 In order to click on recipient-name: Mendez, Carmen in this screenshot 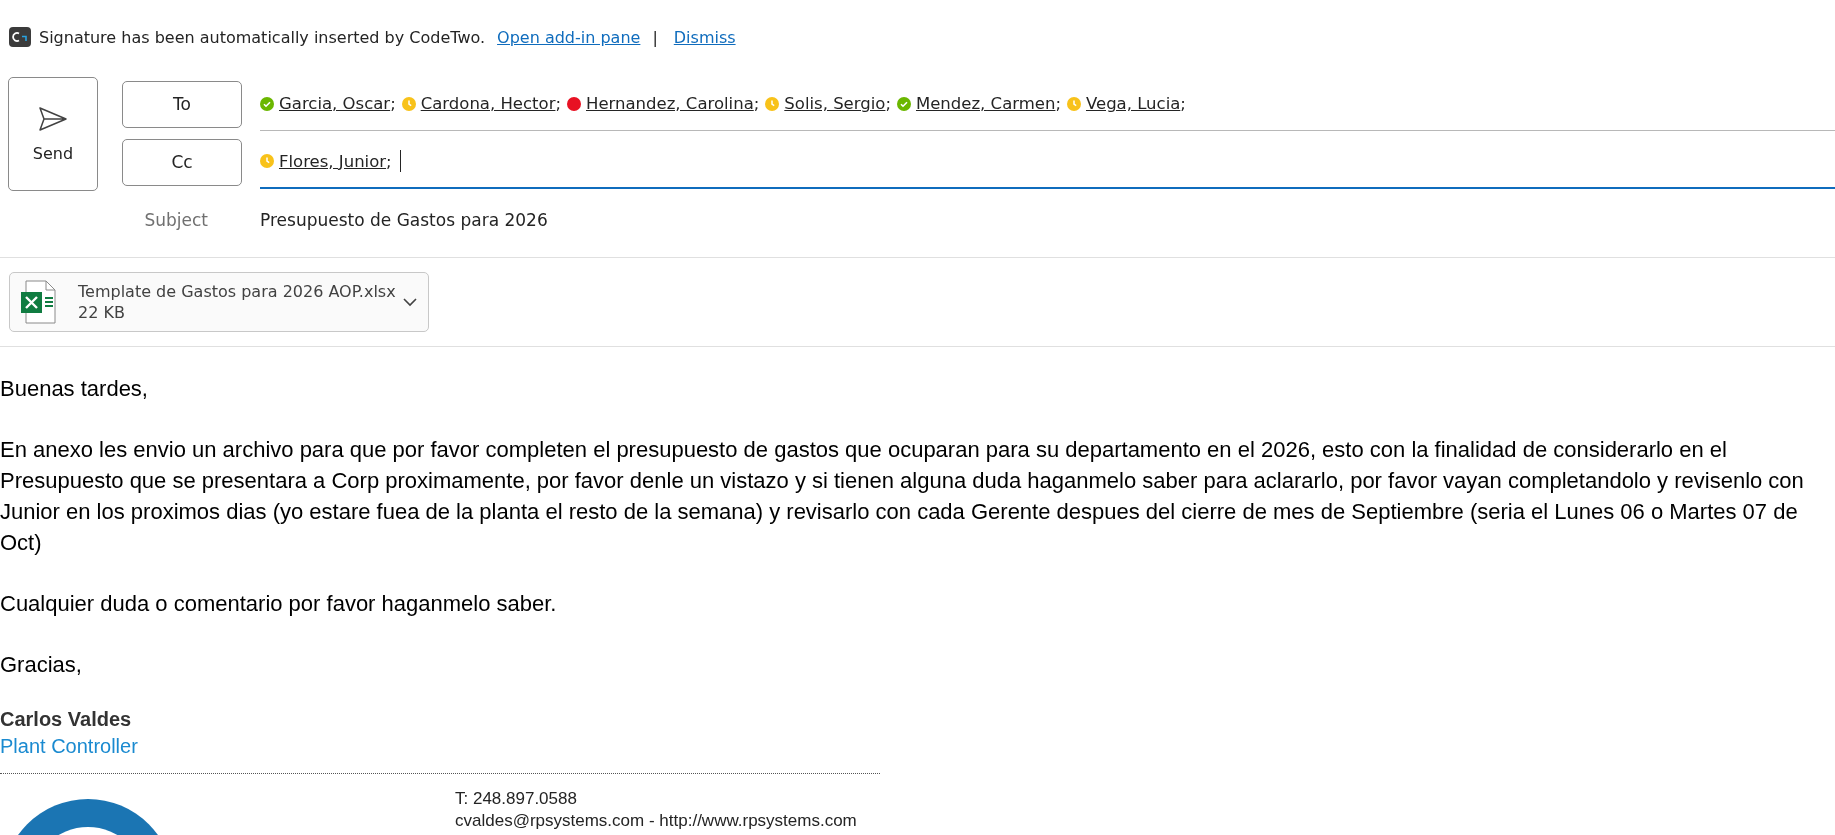, I will do `click(986, 103)`.